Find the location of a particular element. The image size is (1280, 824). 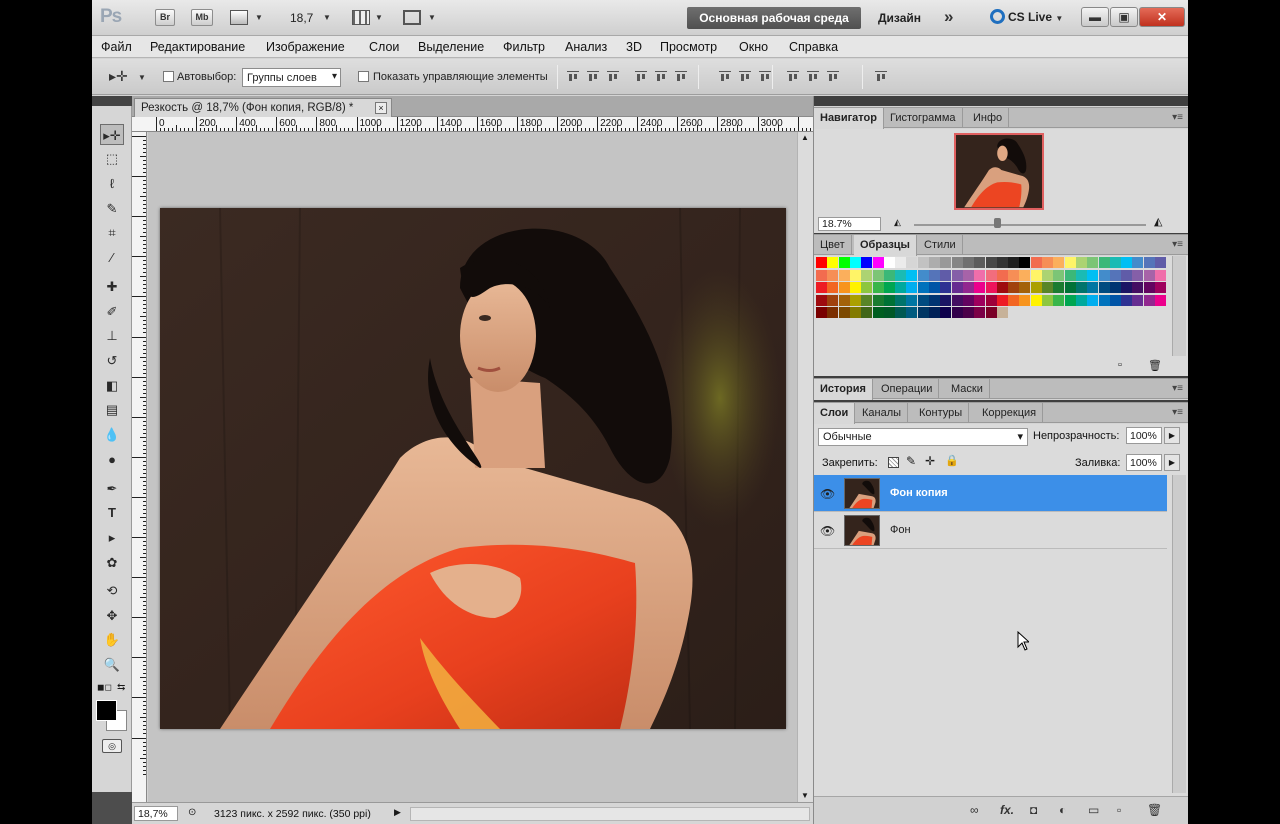

foreground-color-swatch is located at coordinates (106, 710).